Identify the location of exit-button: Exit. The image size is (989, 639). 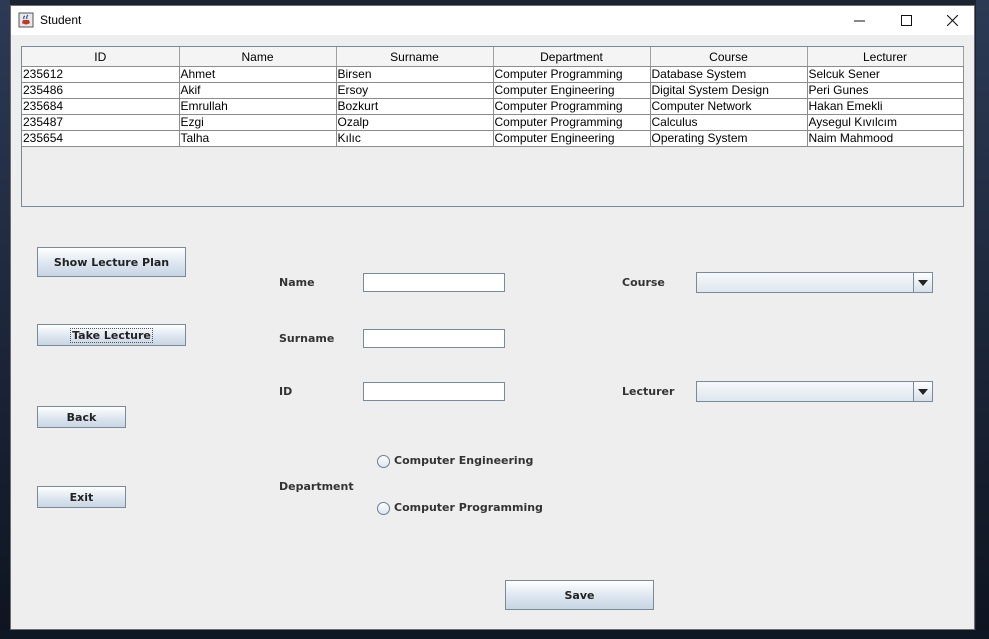
(81, 497).